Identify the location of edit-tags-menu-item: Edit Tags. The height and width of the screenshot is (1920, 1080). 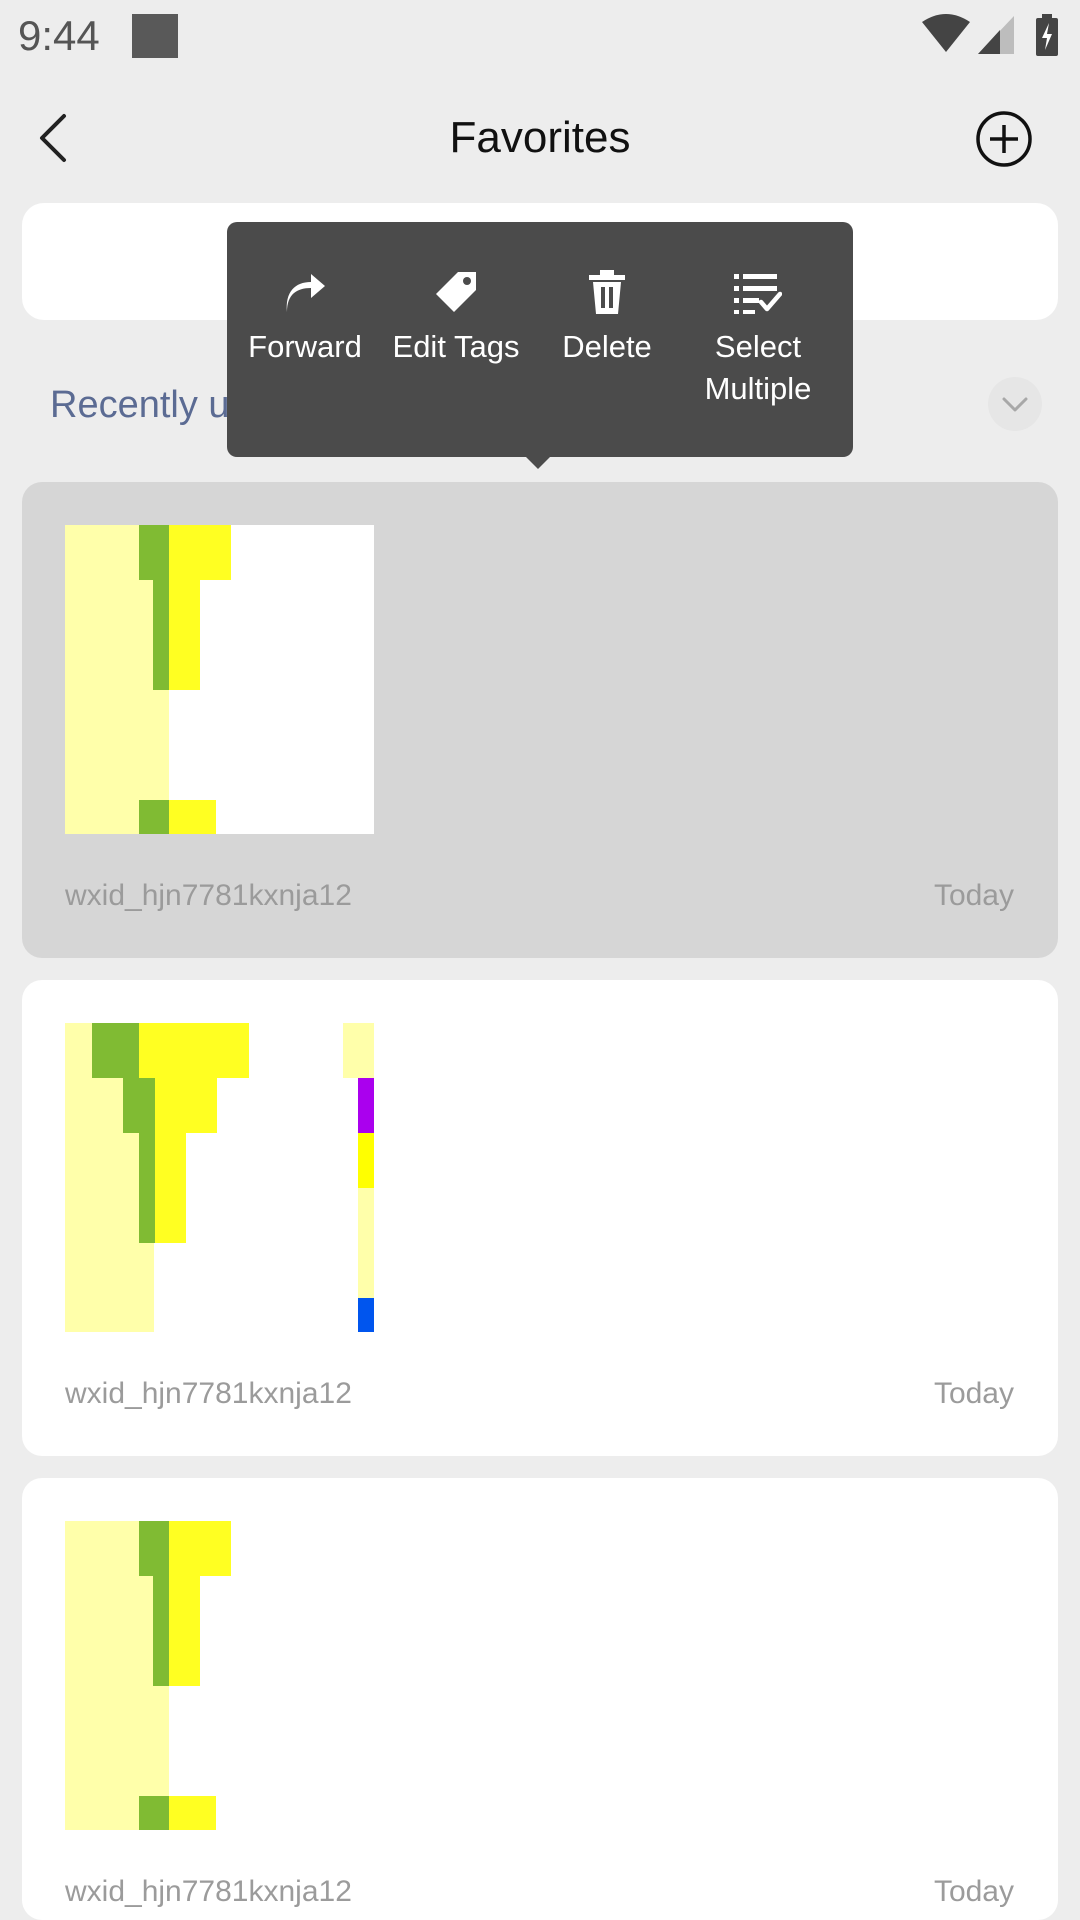
(456, 315).